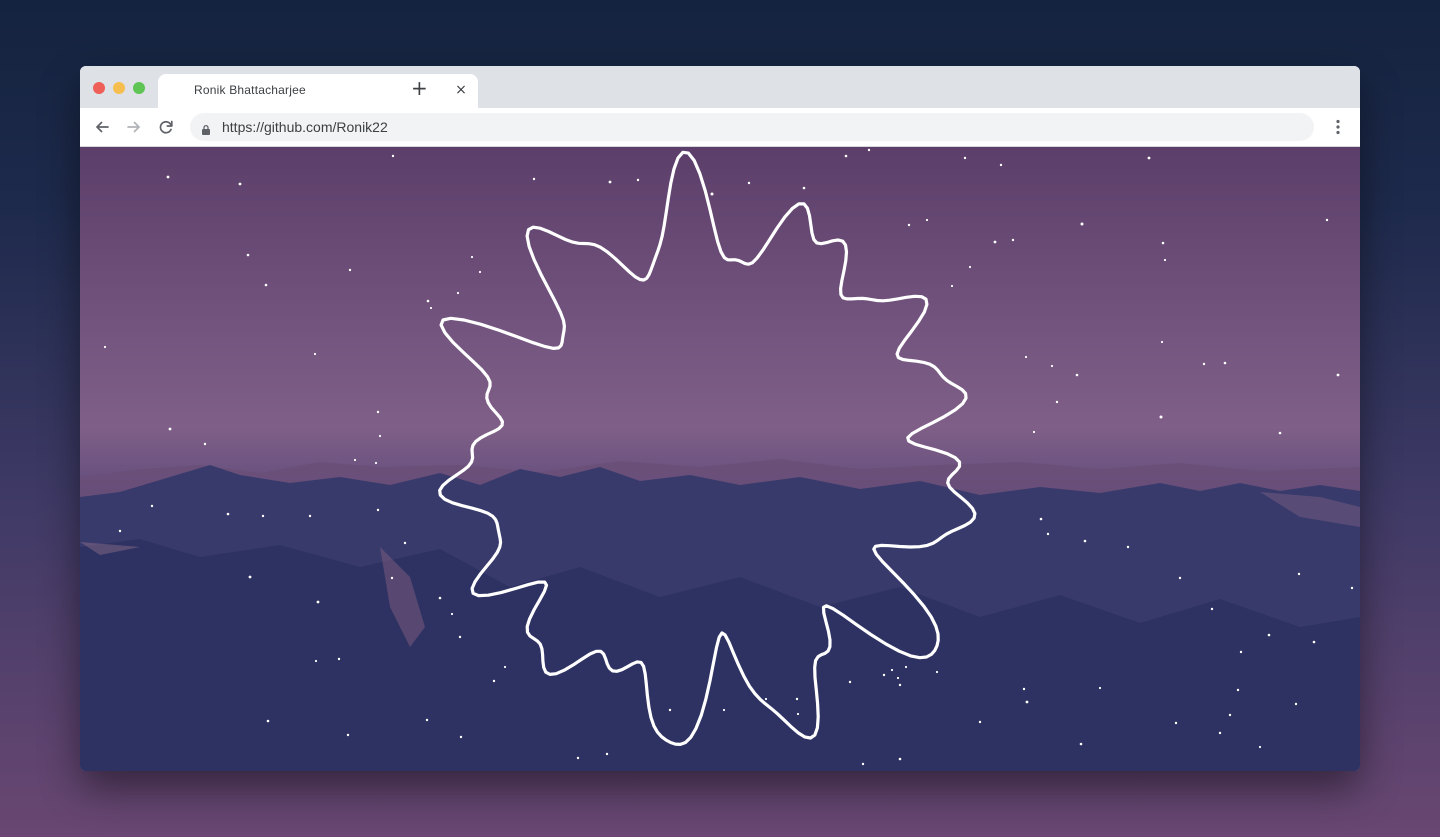  What do you see at coordinates (1338, 127) in the screenshot?
I see `vertical-dots-icon` at bounding box center [1338, 127].